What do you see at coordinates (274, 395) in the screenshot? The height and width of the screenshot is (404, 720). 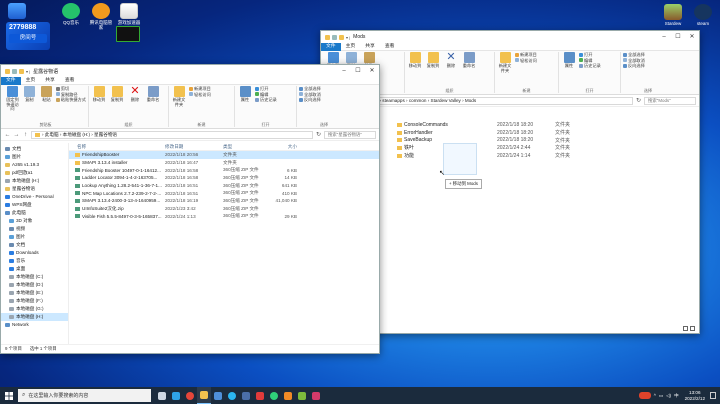 I see `taskbar-music-button` at bounding box center [274, 395].